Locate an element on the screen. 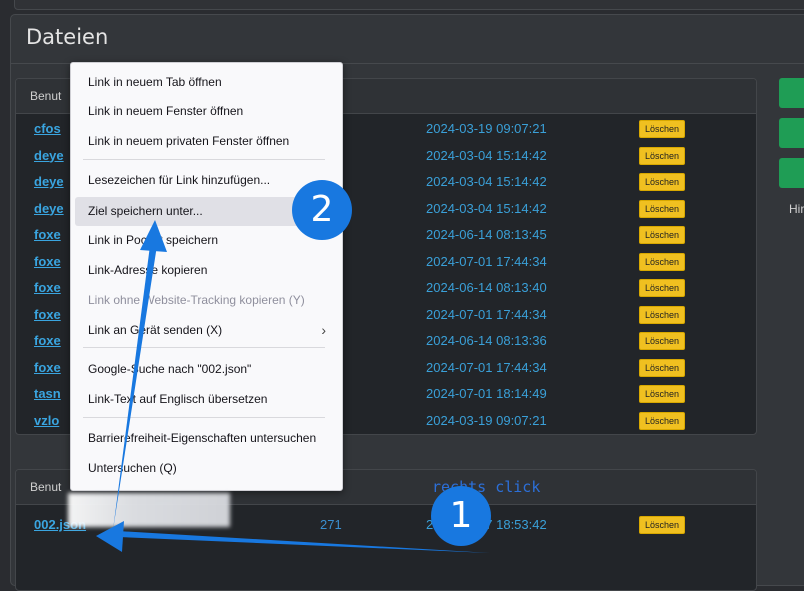 Image resolution: width=804 pixels, height=591 pixels. arrow-2-shaft is located at coordinates (135, 384).